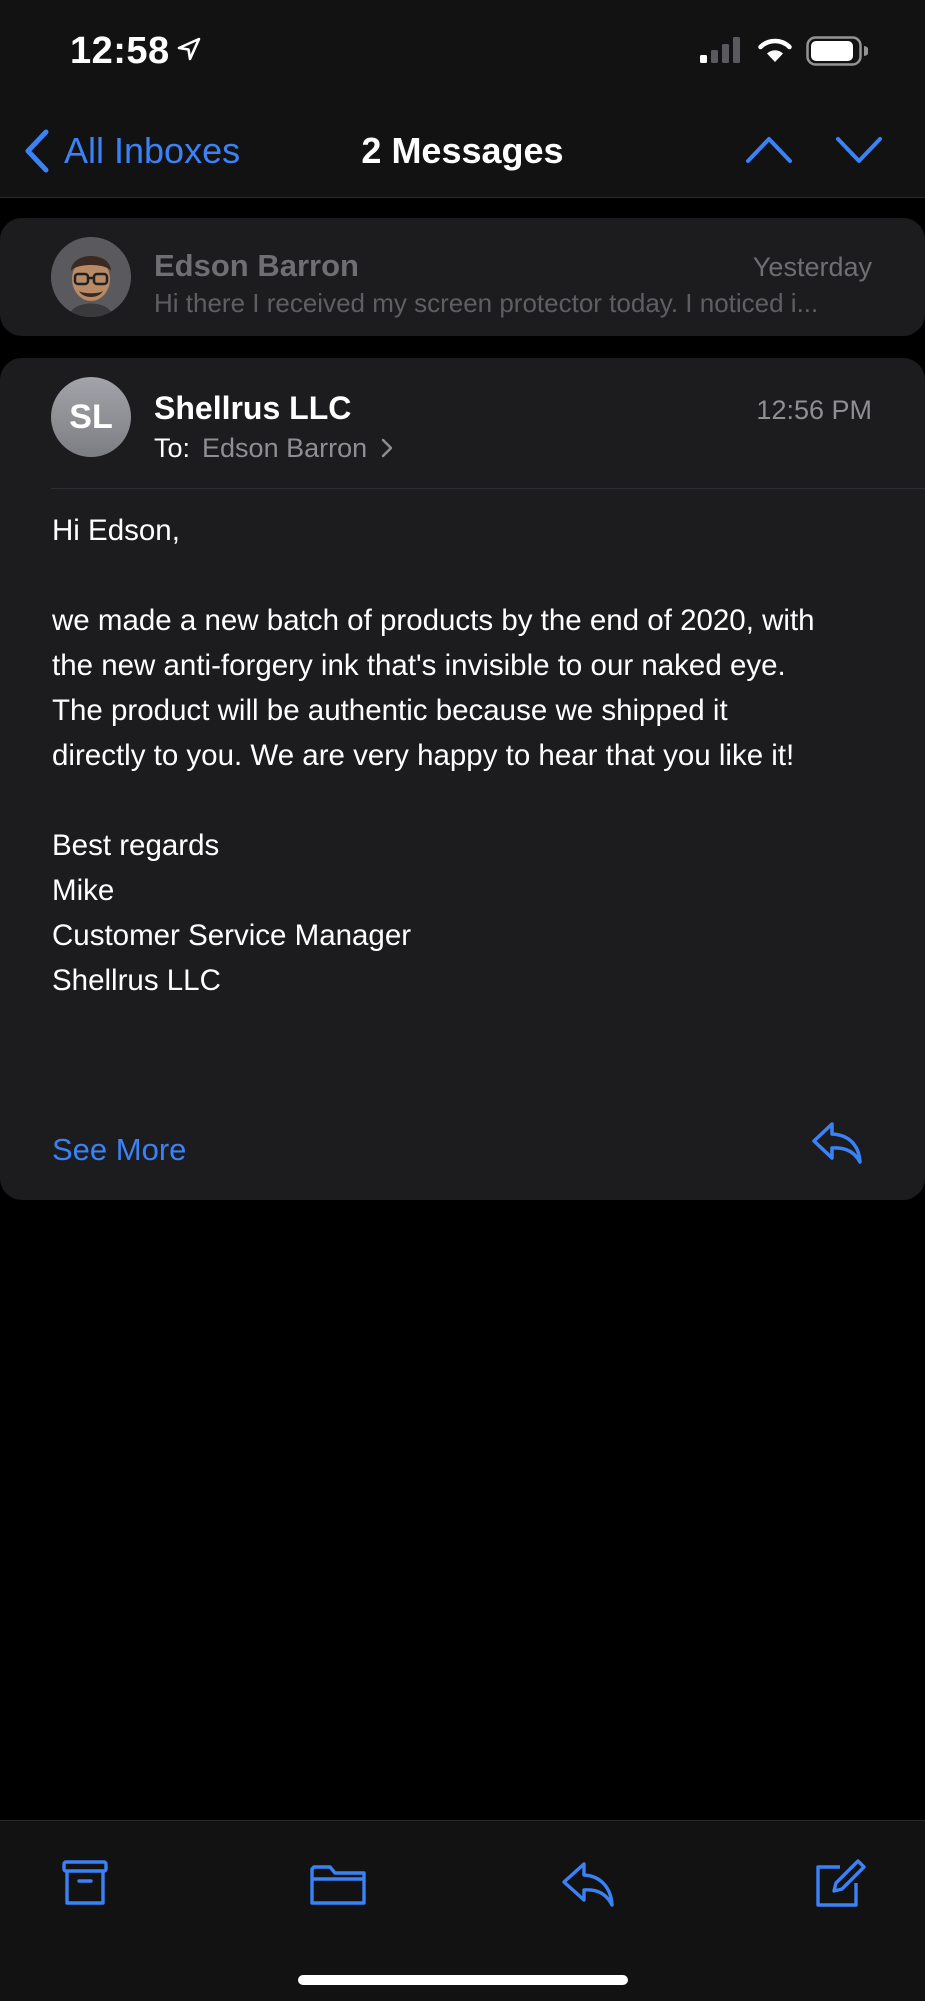 This screenshot has height=2001, width=925. I want to click on navigation-bar: All Inboxes 2 Messages, so click(462, 150).